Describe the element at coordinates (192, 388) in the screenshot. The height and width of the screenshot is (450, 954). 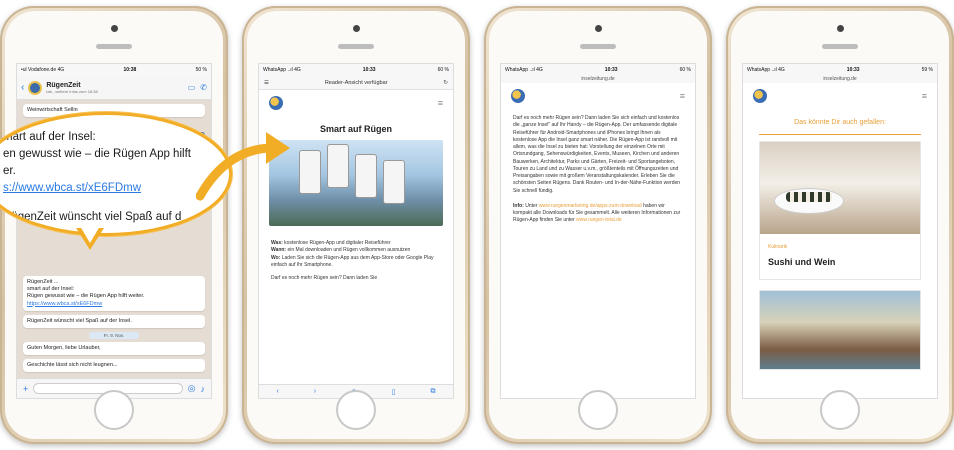
I see `camera-icon: ◎` at that location.